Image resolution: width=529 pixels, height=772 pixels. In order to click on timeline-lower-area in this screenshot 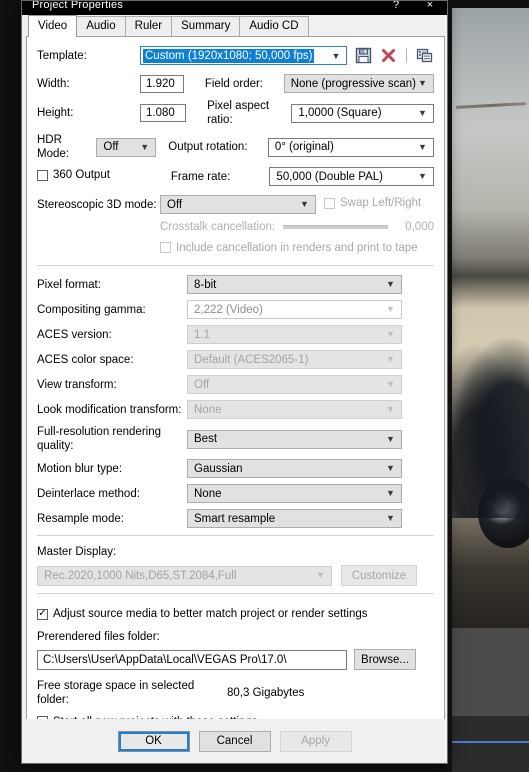, I will do `click(490, 744)`.